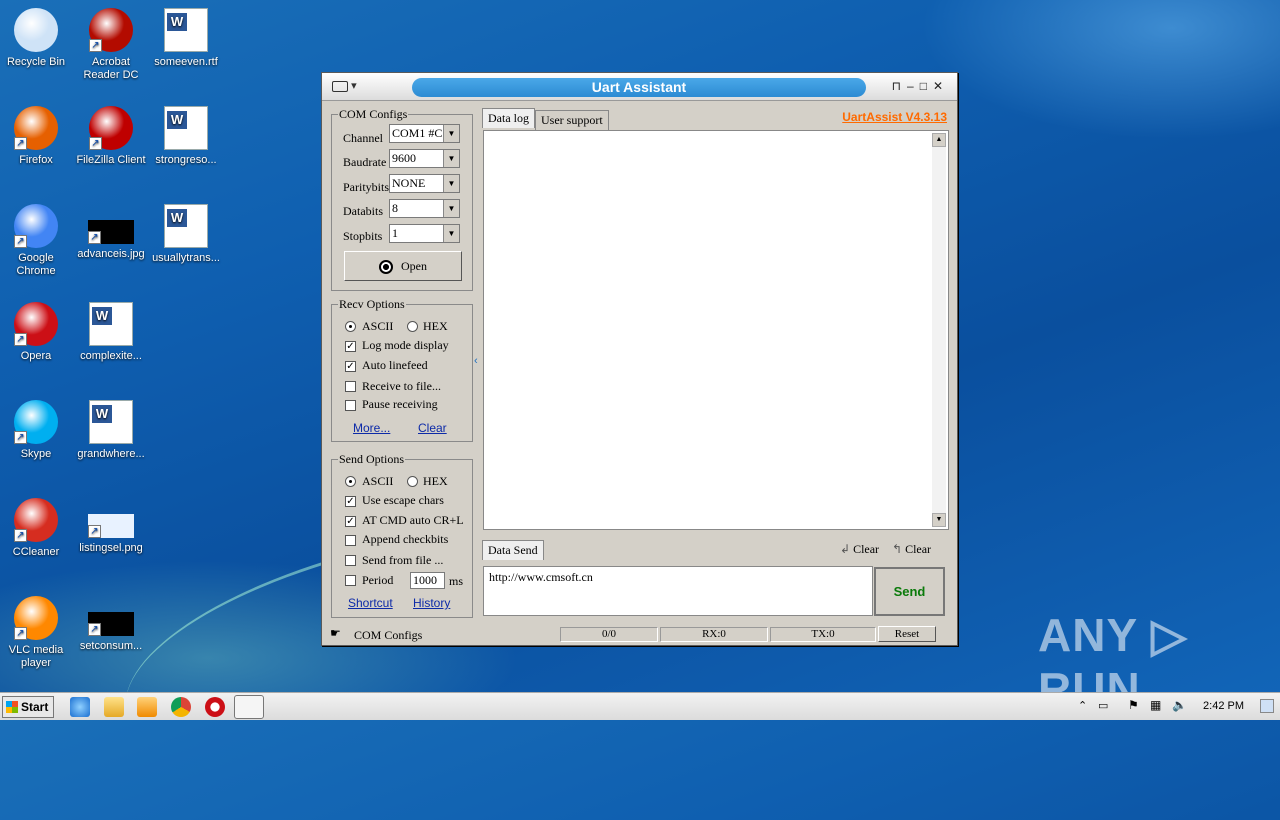  Describe the element at coordinates (111, 136) in the screenshot. I see `desktop-icon: ↗ FileZilla Client` at that location.